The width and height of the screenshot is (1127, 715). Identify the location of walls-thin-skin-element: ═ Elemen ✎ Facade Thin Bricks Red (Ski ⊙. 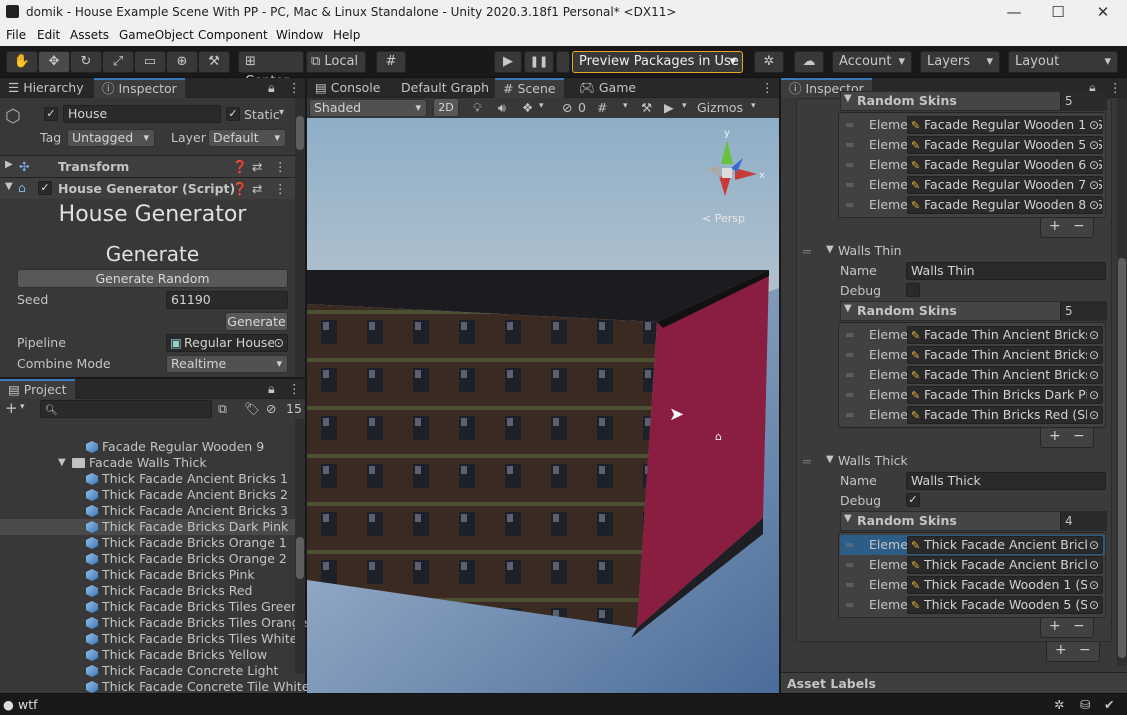
(972, 415).